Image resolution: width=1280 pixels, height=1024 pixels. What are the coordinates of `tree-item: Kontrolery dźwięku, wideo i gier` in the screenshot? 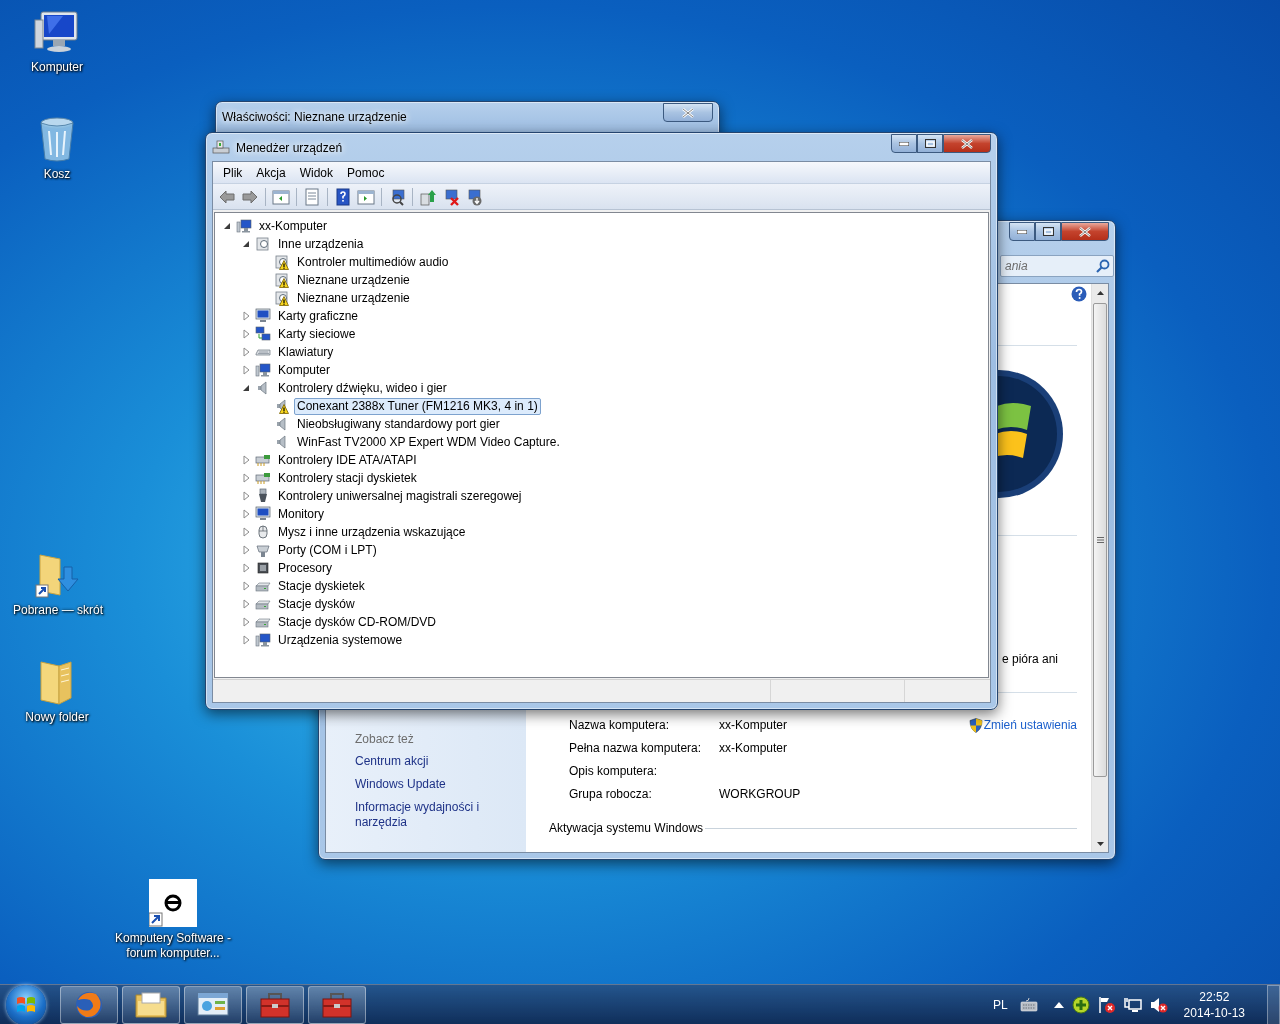 It's located at (362, 388).